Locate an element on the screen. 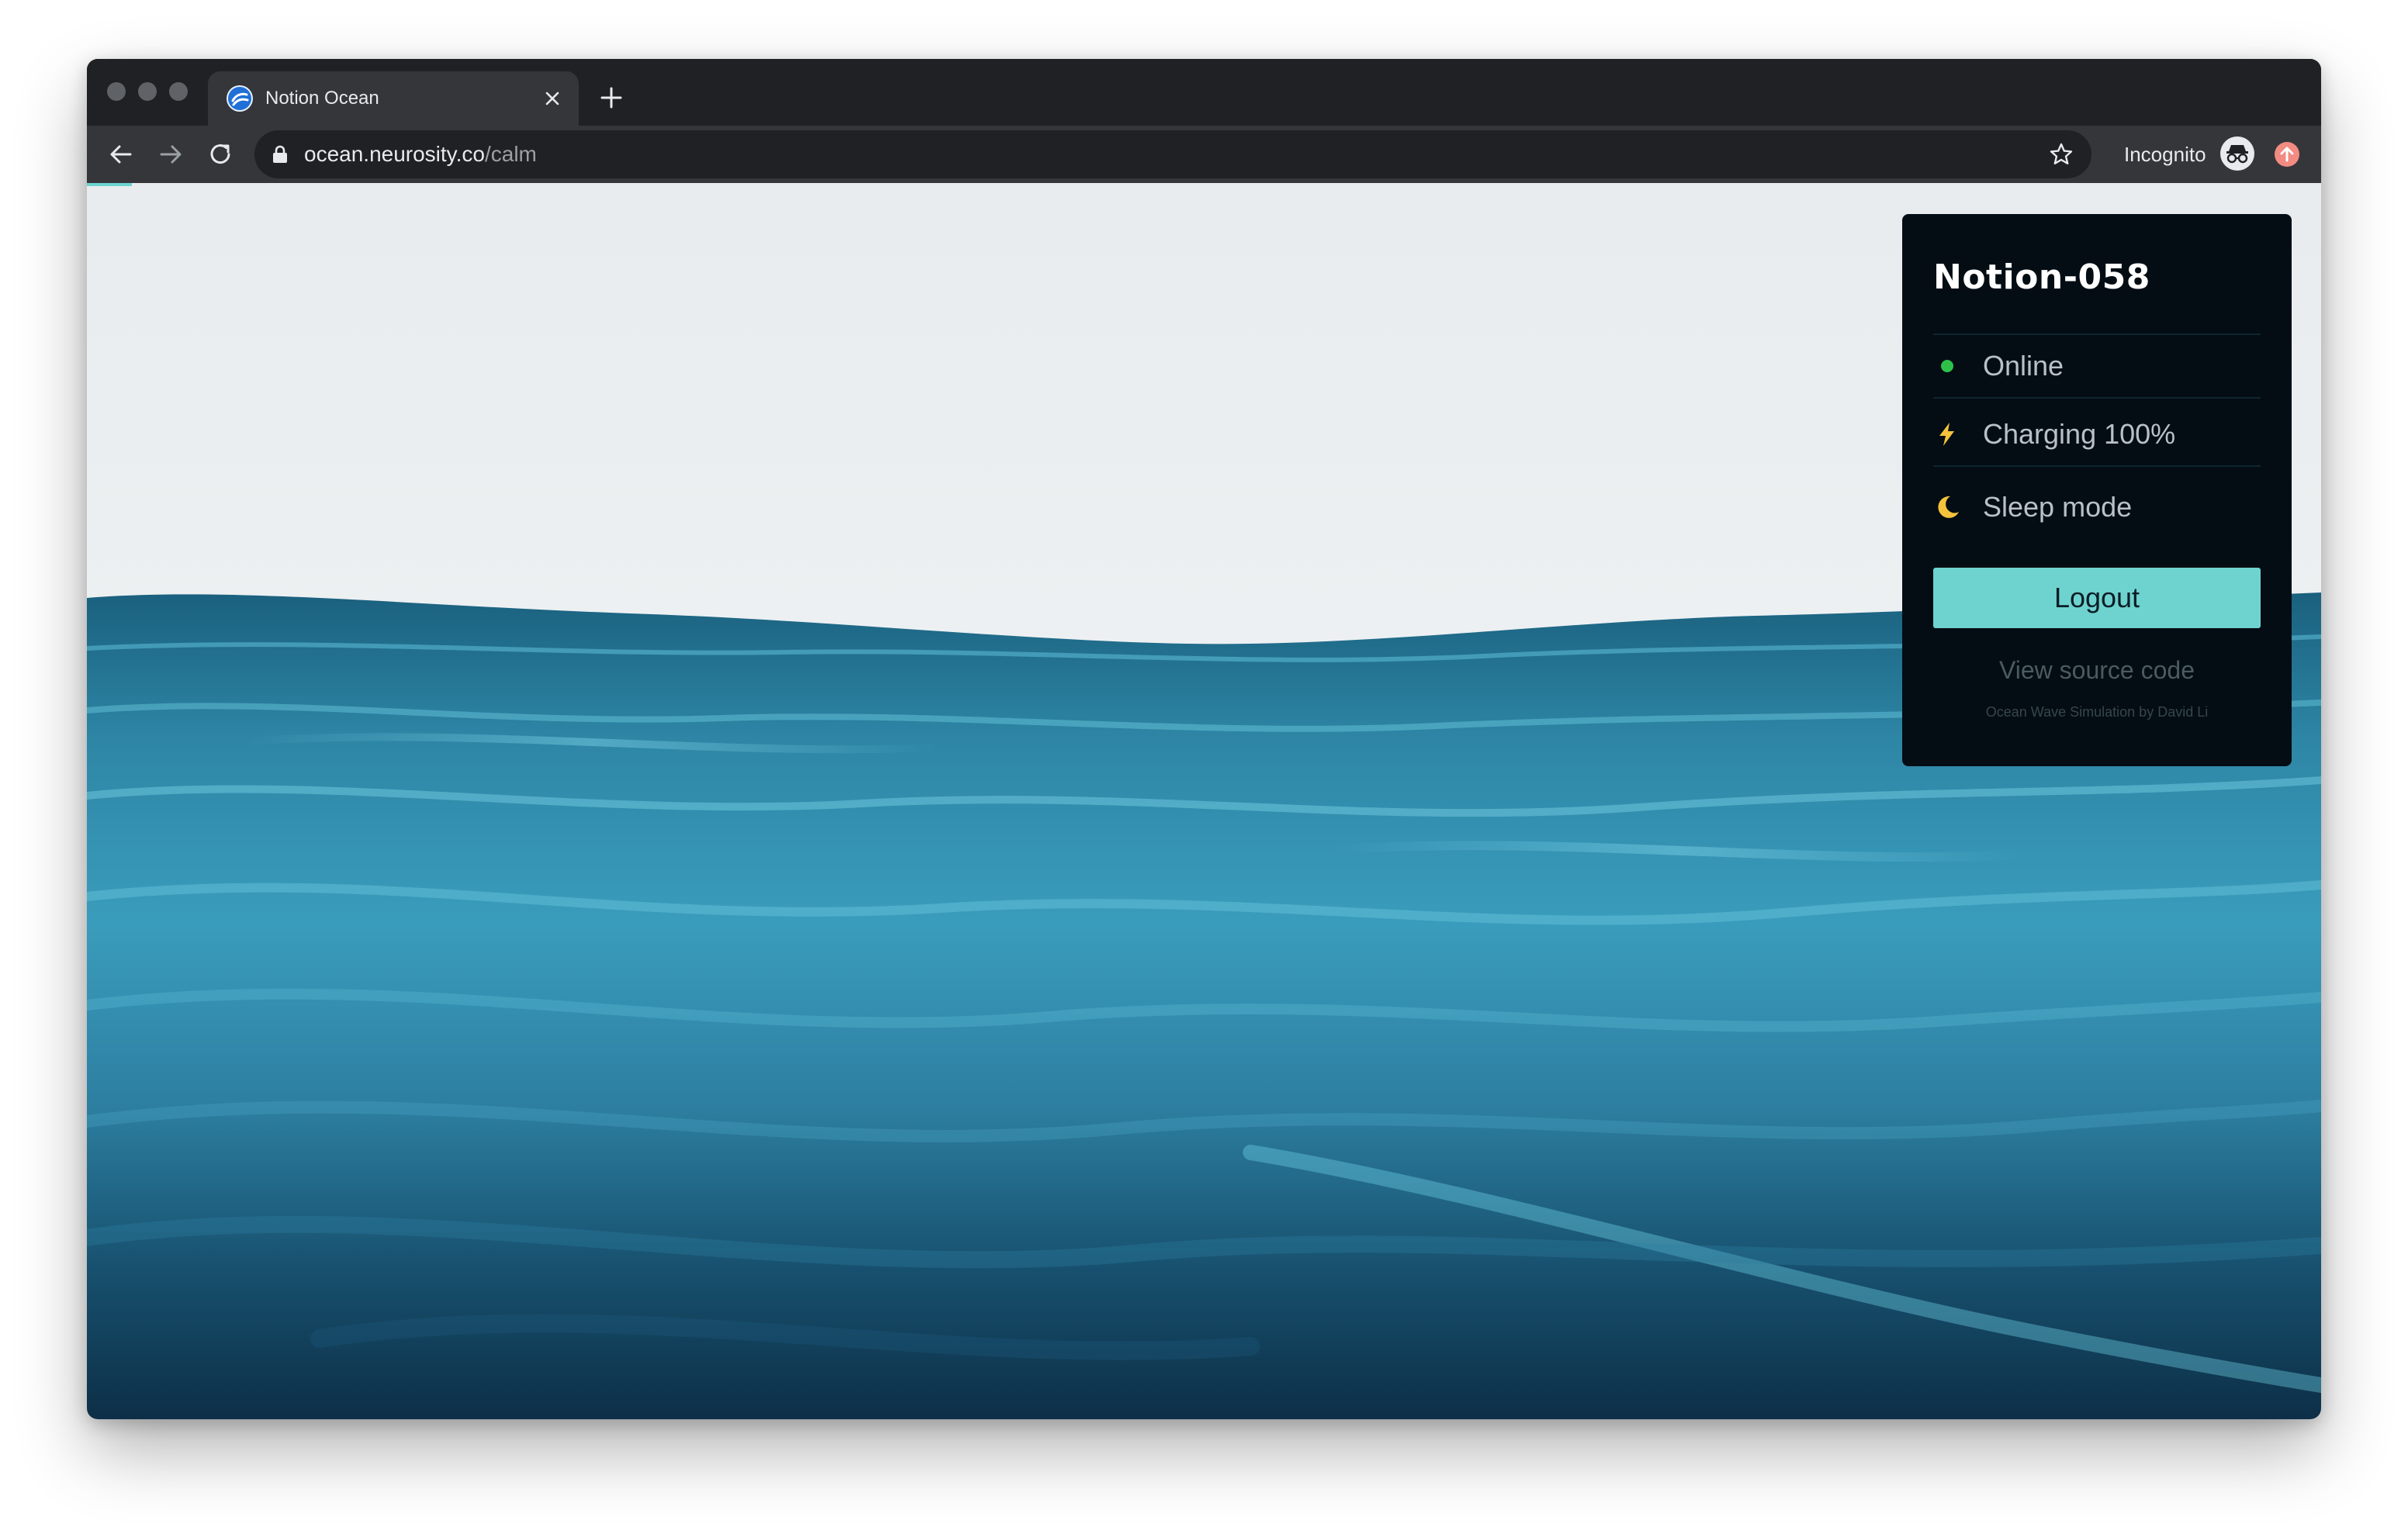 Image resolution: width=2408 pixels, height=1534 pixels. bookmark-star-icon is located at coordinates (2061, 154).